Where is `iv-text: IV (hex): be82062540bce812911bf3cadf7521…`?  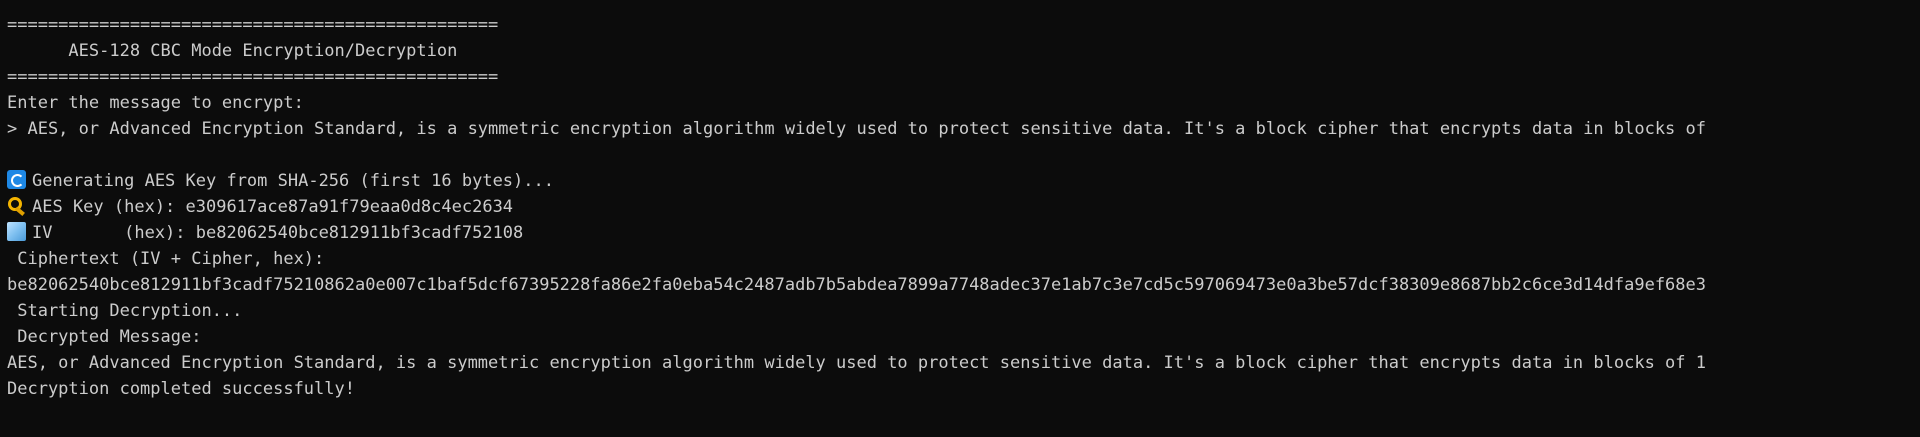 iv-text: IV (hex): be82062540bce812911bf3cadf7521… is located at coordinates (278, 233).